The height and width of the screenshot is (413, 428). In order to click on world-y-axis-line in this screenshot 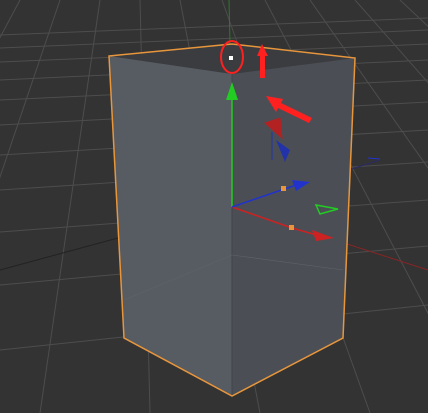, I will do `click(229, 22)`.